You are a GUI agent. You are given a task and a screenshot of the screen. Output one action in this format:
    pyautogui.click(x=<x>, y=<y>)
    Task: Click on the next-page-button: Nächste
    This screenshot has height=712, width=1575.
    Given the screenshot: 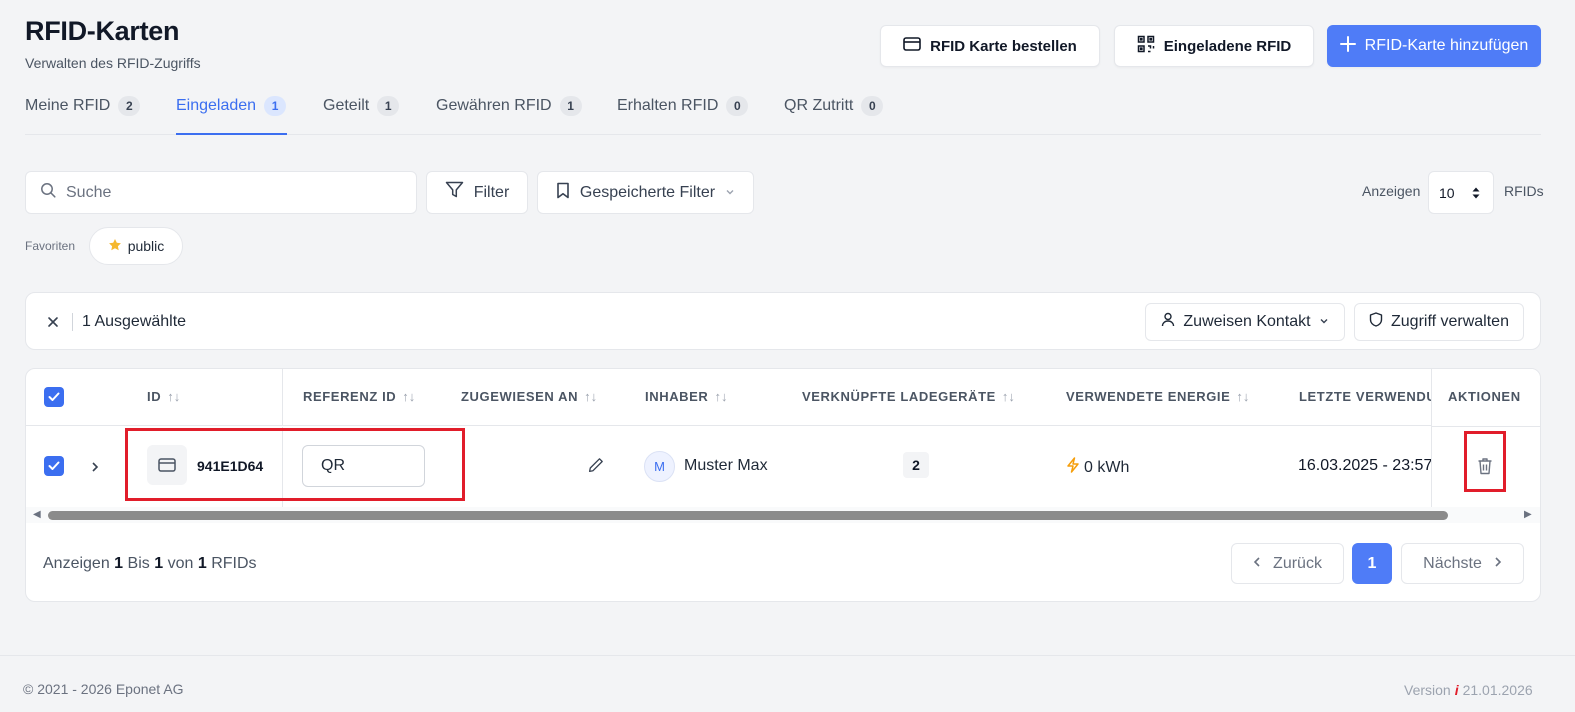 What is the action you would take?
    pyautogui.click(x=1462, y=563)
    